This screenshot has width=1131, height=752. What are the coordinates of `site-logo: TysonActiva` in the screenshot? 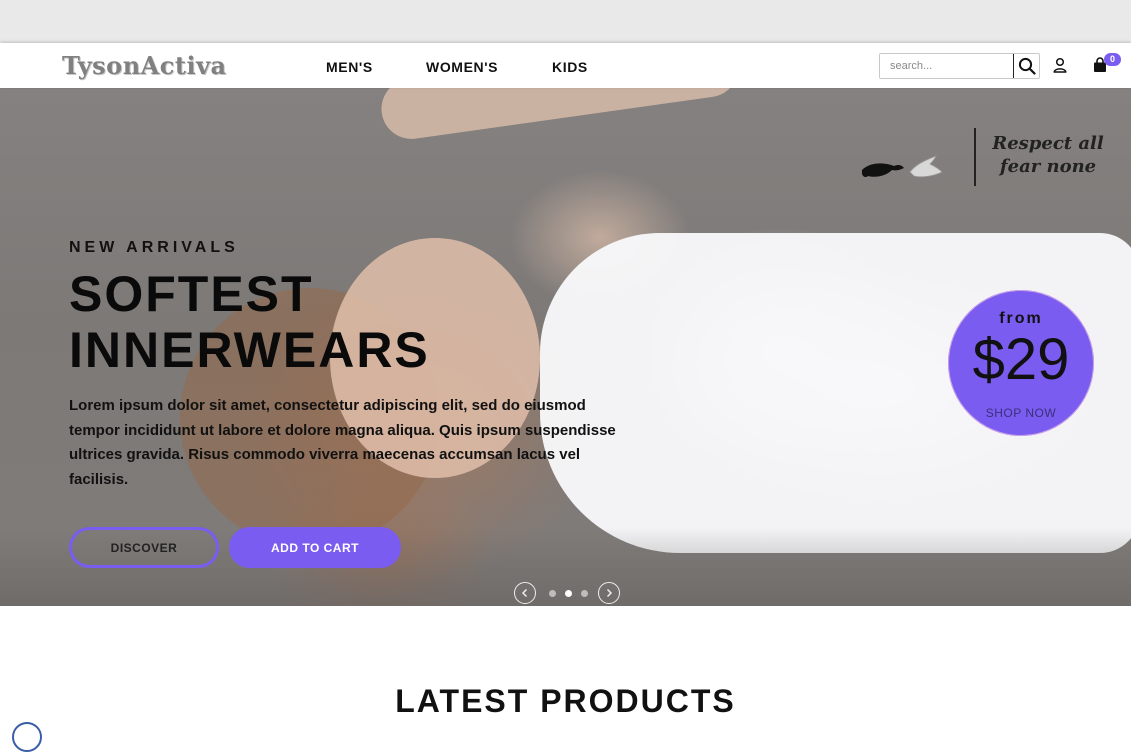 It's located at (144, 65).